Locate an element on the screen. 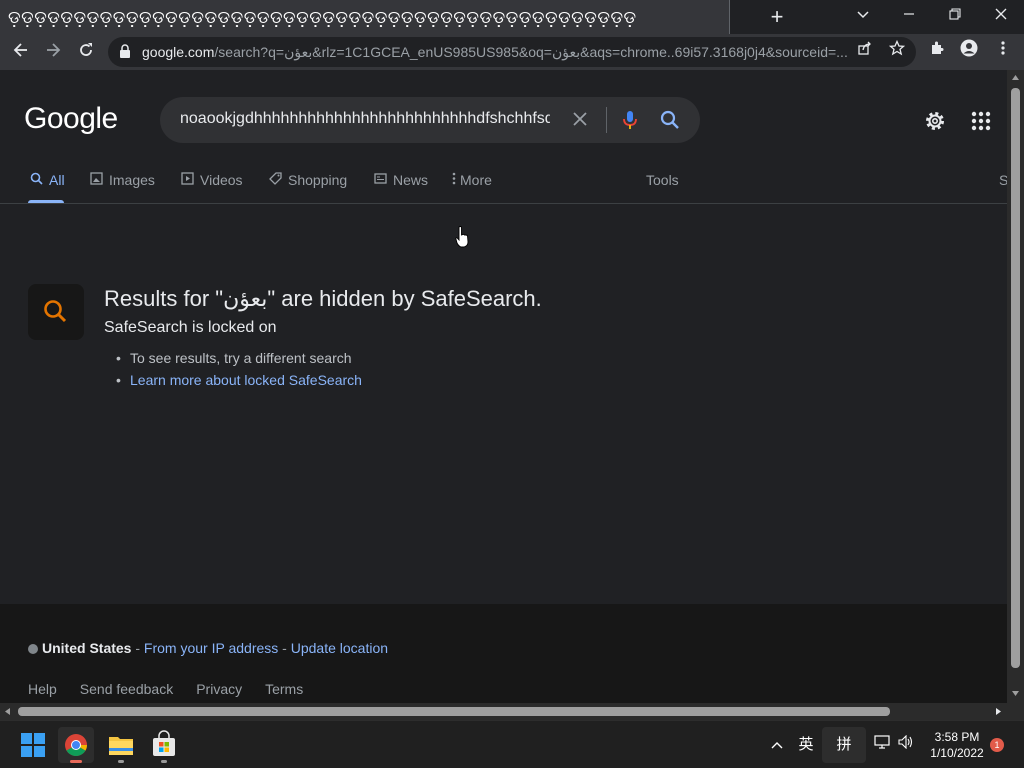 The width and height of the screenshot is (1024, 768). safesearch-subtitle: SafeSearch is locked on is located at coordinates (190, 327).